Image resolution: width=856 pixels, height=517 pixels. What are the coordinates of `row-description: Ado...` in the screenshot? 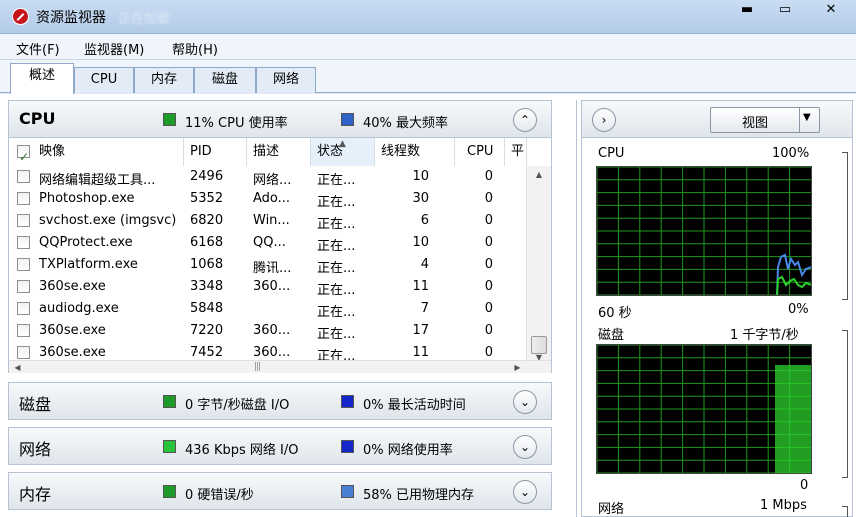 It's located at (272, 198).